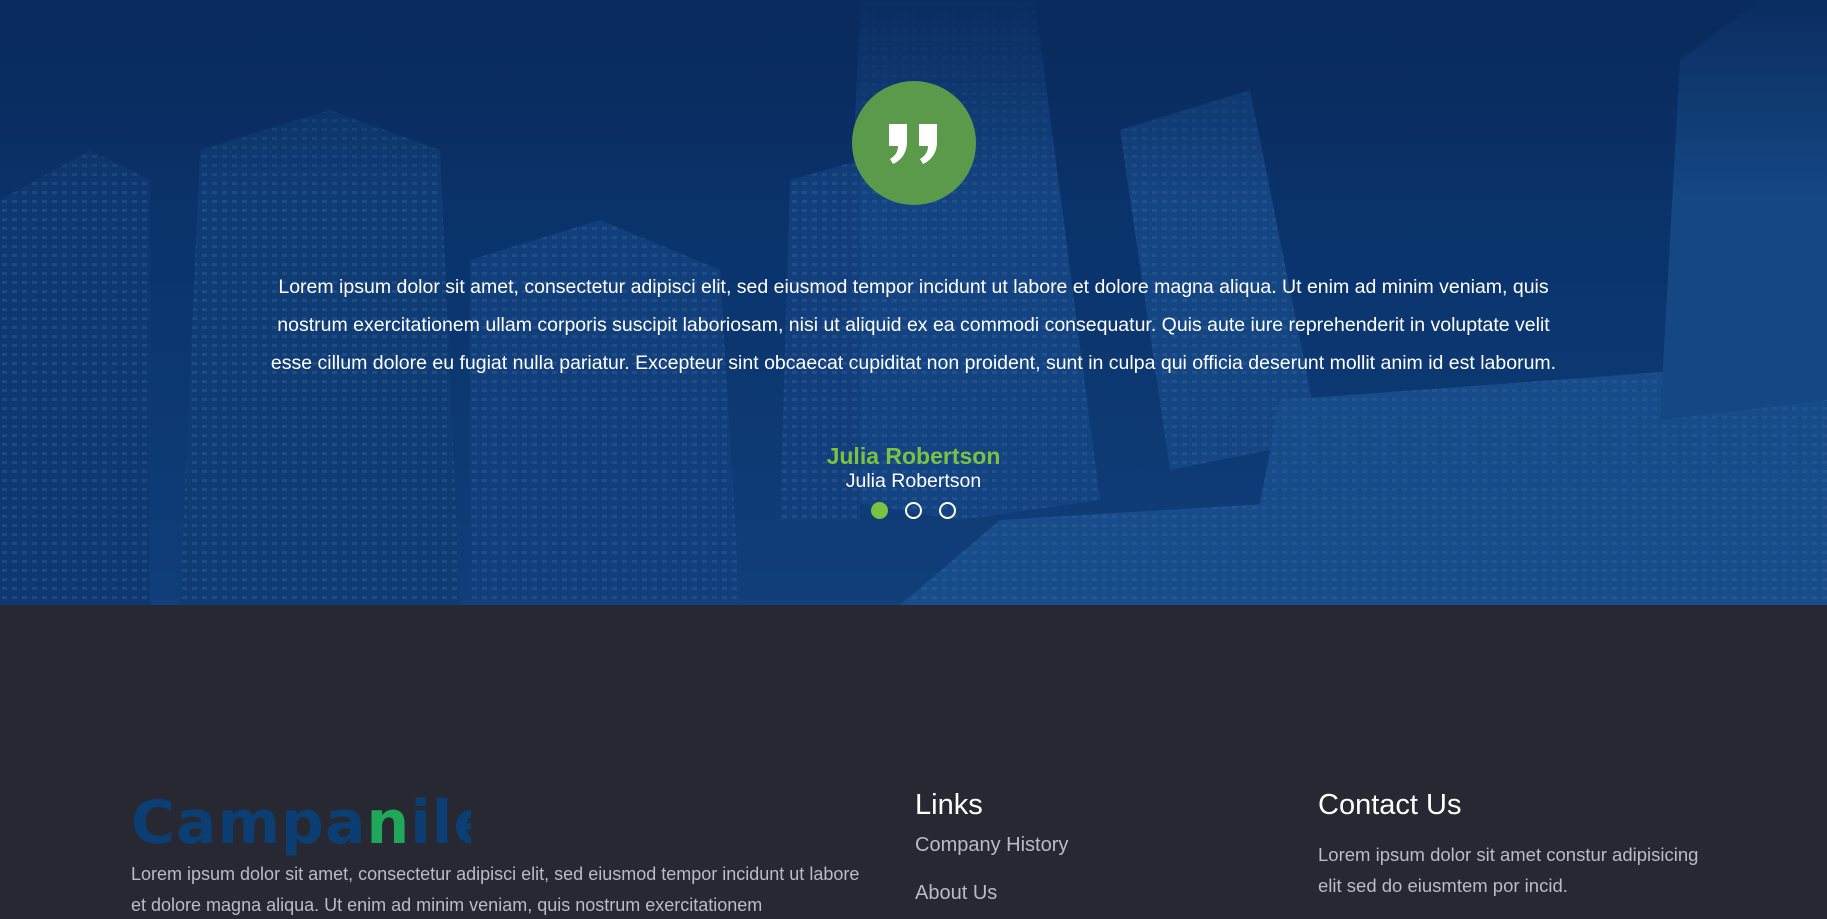  I want to click on contact-heading: Contact Us, so click(1390, 805).